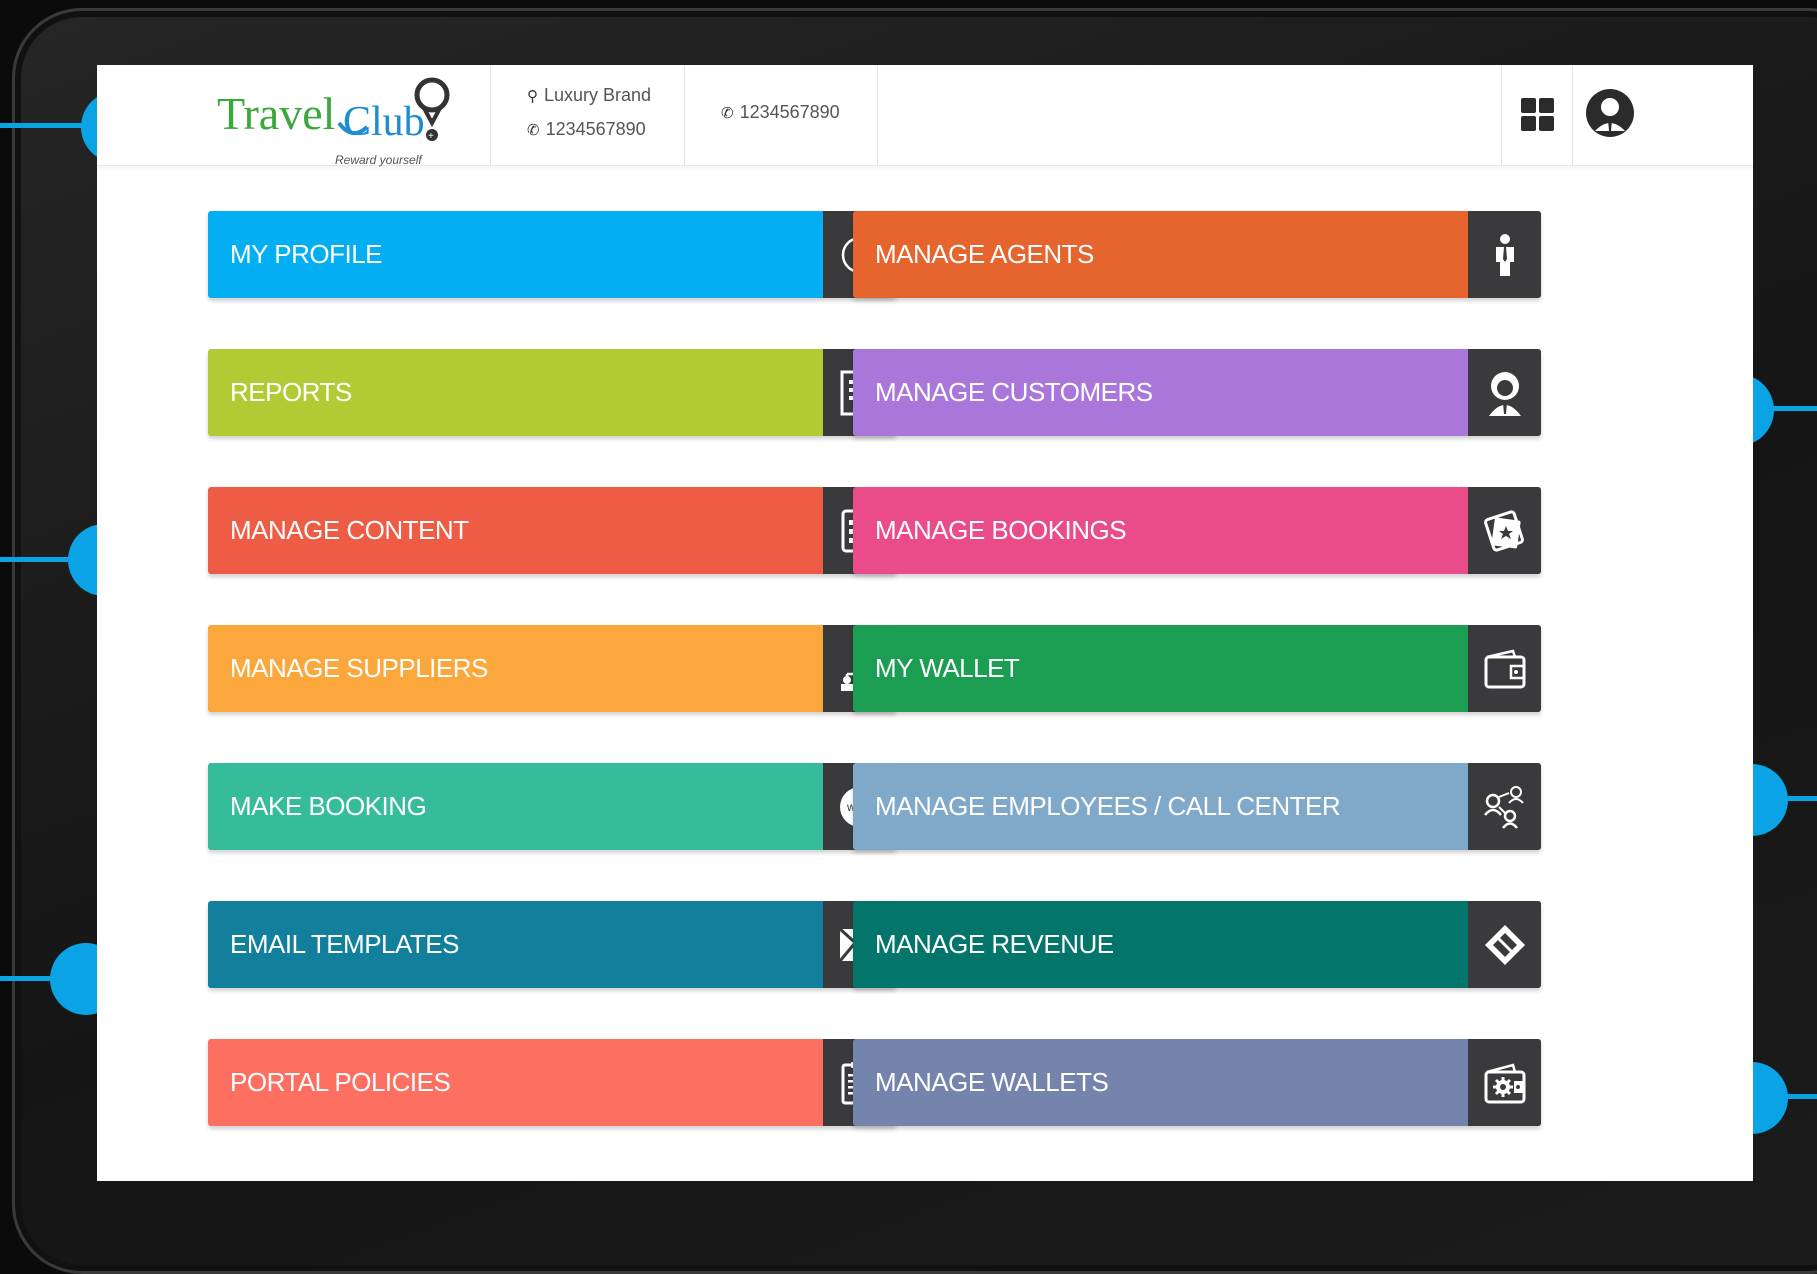 The height and width of the screenshot is (1274, 1817). I want to click on tile-label: MAKE BOOKING, so click(328, 806).